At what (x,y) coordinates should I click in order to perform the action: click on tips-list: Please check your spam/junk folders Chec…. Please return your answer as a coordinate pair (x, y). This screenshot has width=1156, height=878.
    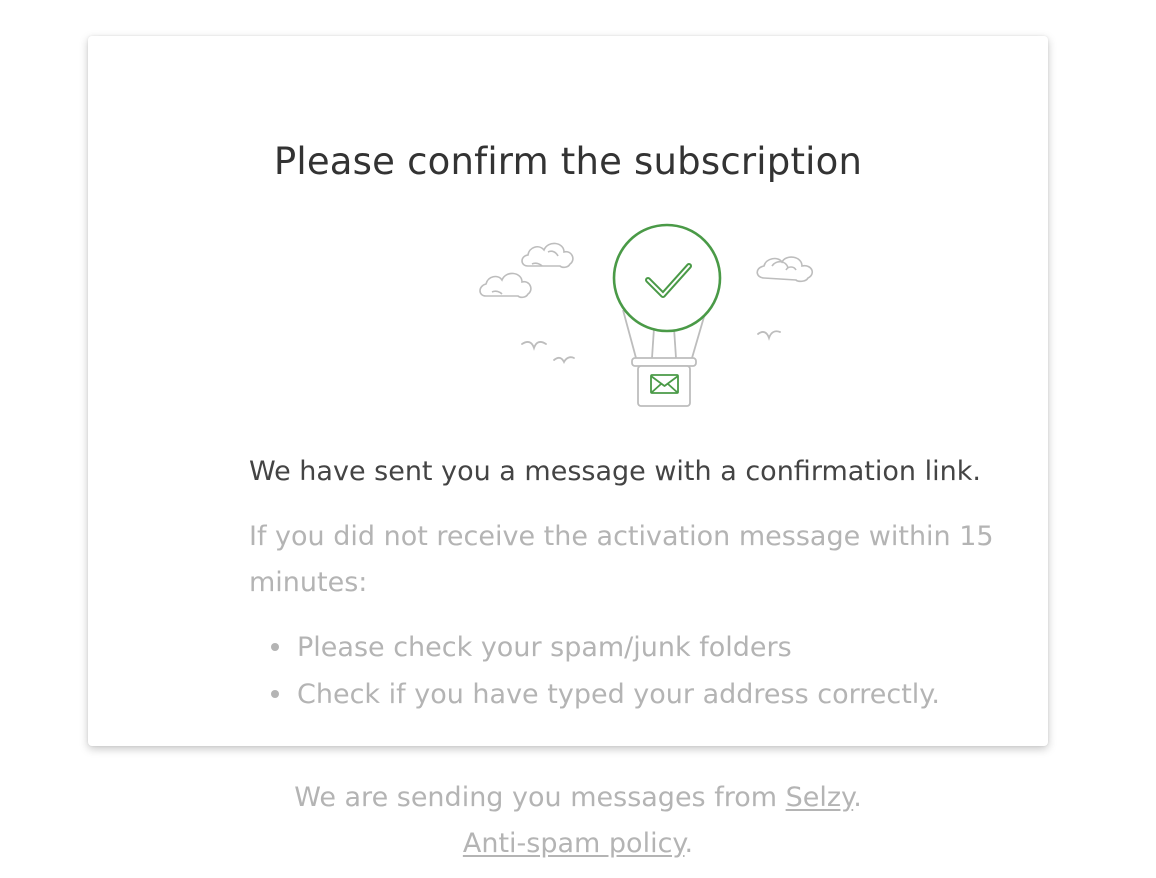
    Looking at the image, I should click on (594, 671).